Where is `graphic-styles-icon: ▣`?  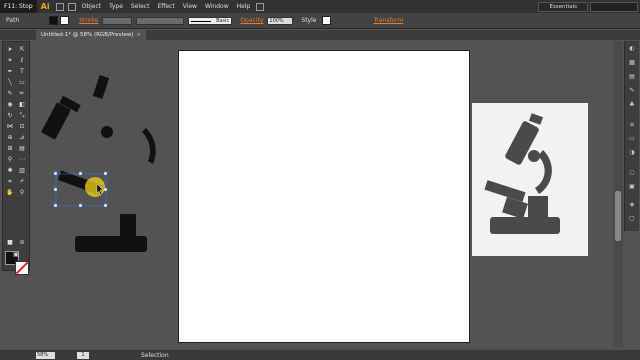 graphic-styles-icon: ▣ is located at coordinates (632, 187).